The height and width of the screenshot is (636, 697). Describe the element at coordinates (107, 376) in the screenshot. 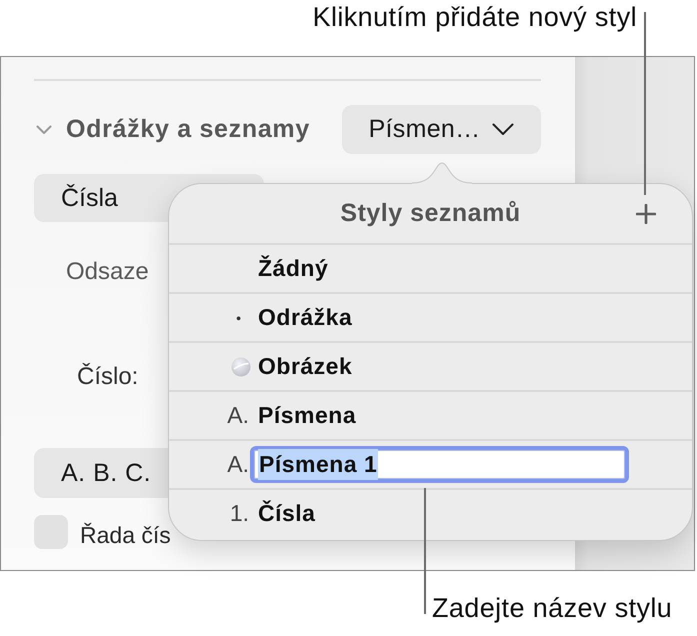

I see `number-label: Číslo:` at that location.